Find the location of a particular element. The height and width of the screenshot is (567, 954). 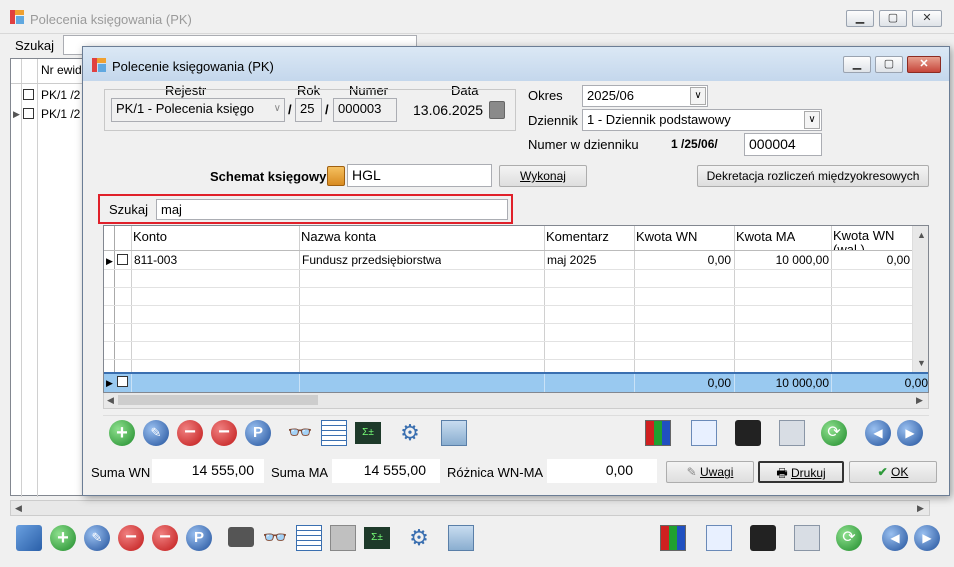

grid-horizontal-scrollbar: ◀ ▶ is located at coordinates (516, 401).